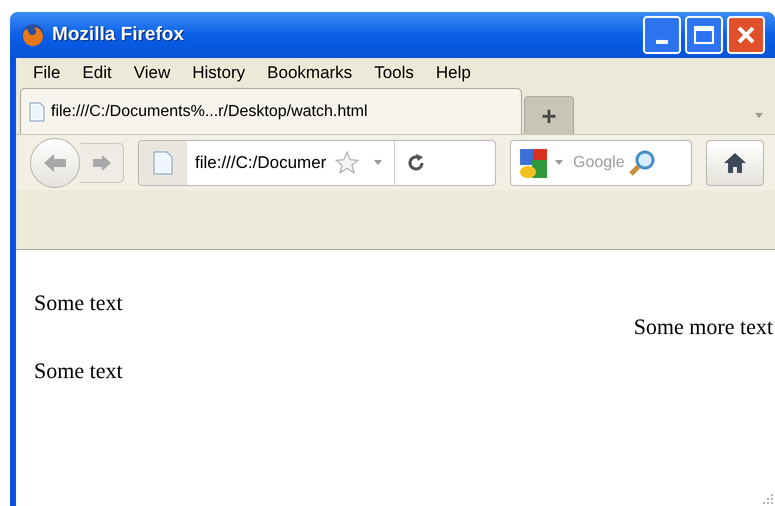 The width and height of the screenshot is (775, 506). I want to click on new-tab-button: +, so click(549, 115).